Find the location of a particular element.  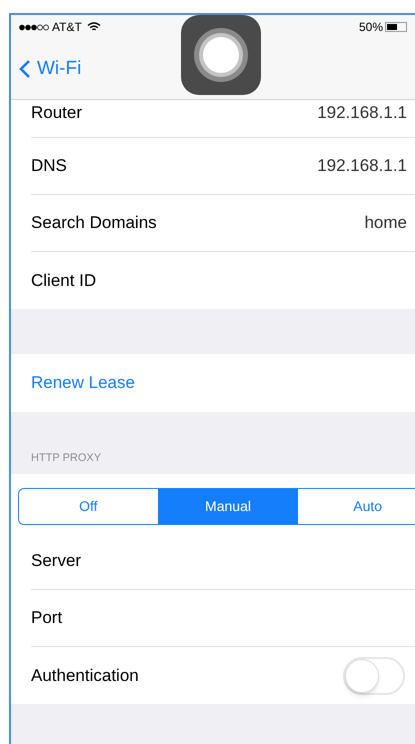

battery-icon is located at coordinates (396, 27).